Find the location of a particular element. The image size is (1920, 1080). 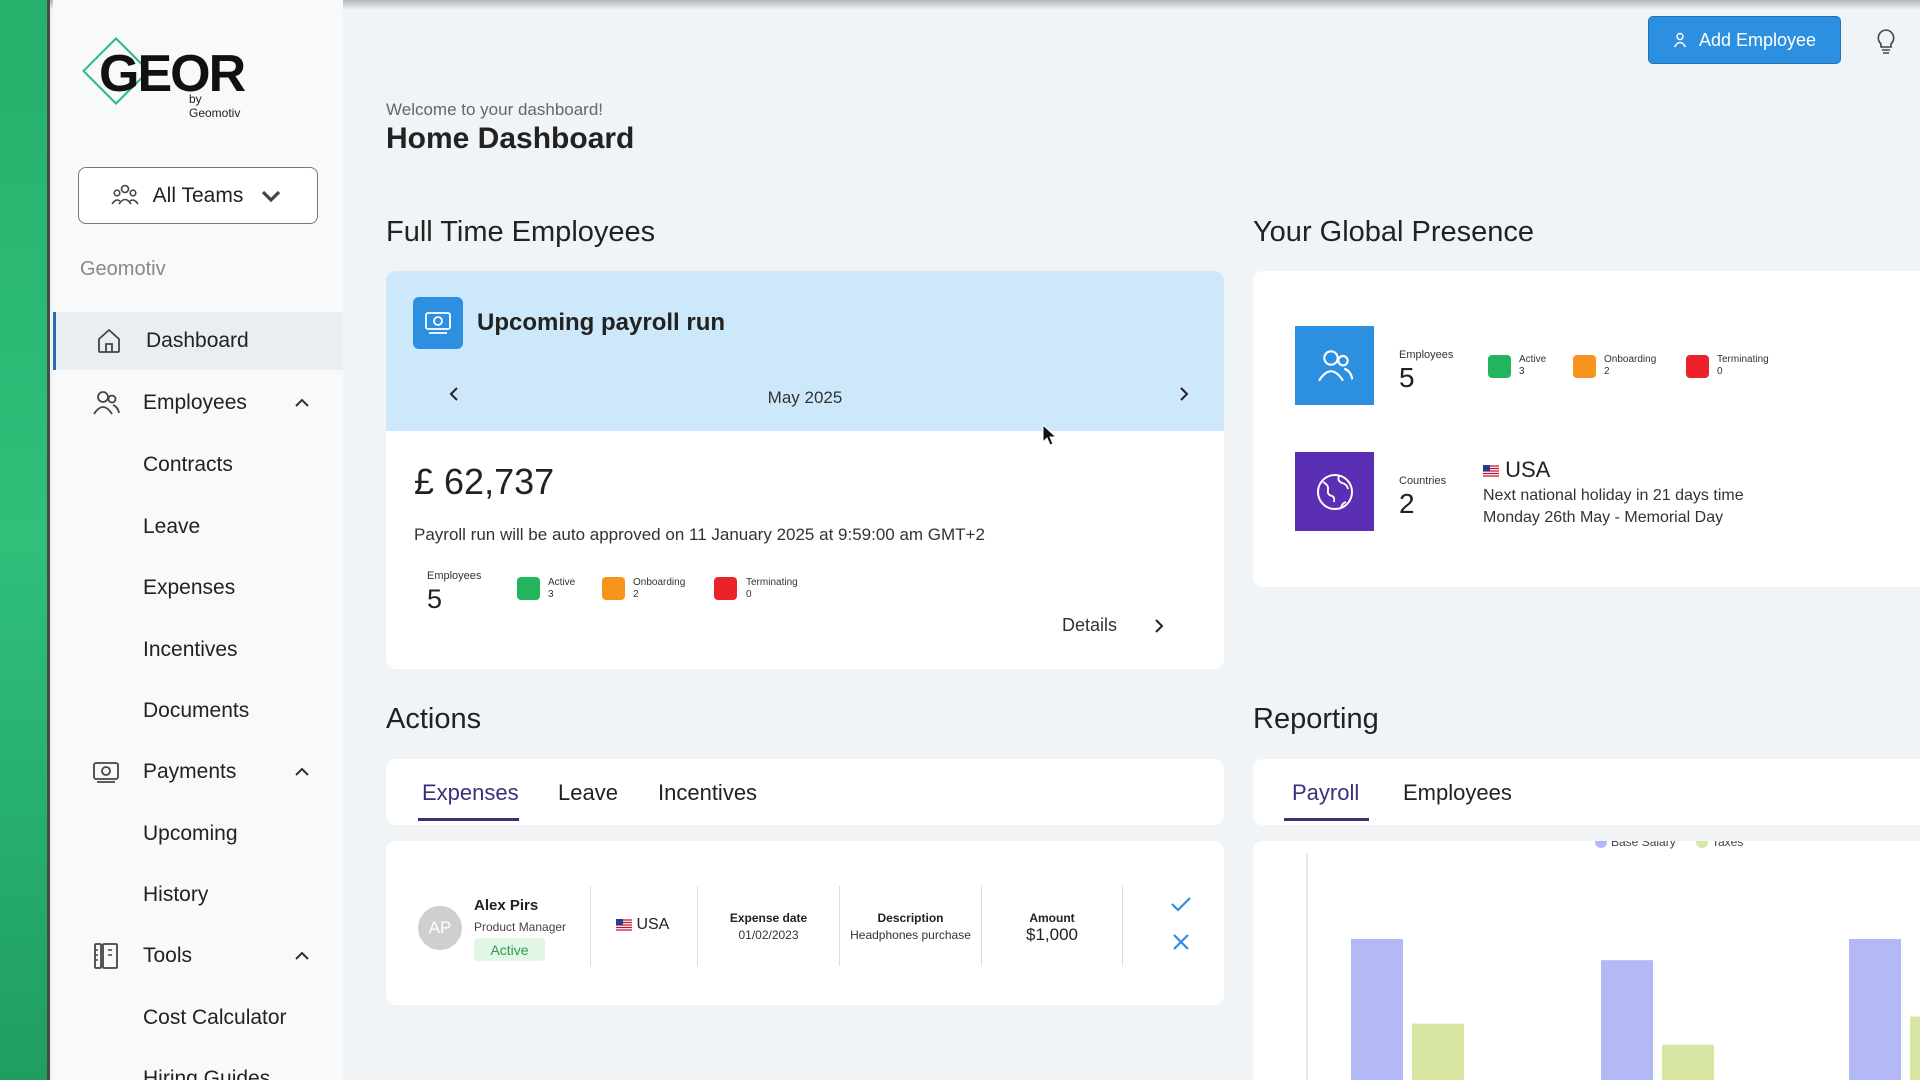

employee-name: Alex Pirs is located at coordinates (506, 905).